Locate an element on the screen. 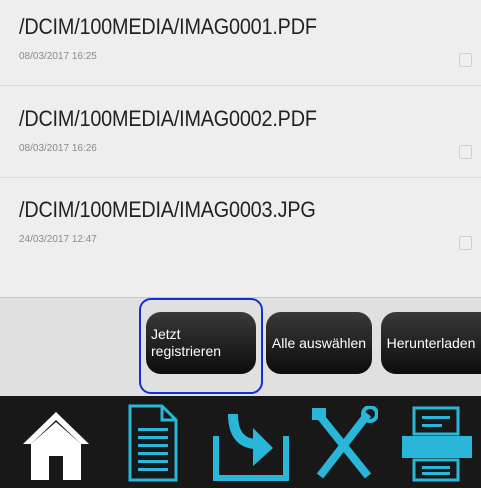  select-all-button: Alle auswählen is located at coordinates (319, 343).